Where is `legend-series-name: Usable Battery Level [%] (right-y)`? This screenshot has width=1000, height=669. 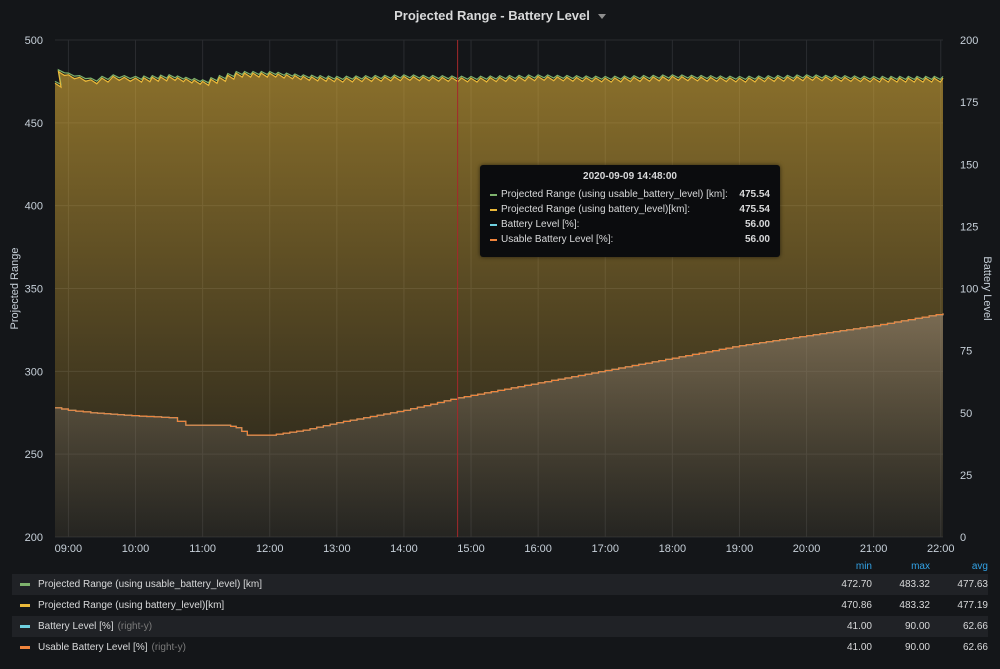 legend-series-name: Usable Battery Level [%] (right-y) is located at coordinates (426, 647).